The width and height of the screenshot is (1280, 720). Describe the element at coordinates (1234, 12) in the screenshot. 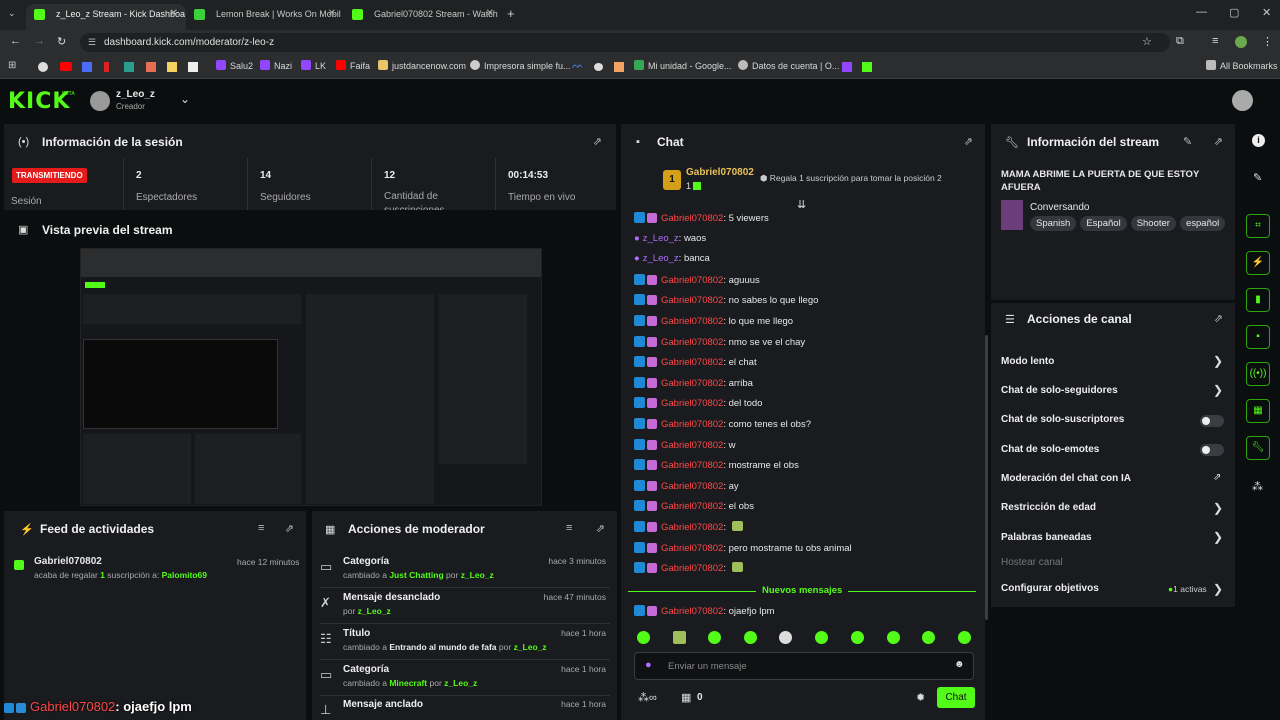

I see `maximize-icon: ▢` at that location.